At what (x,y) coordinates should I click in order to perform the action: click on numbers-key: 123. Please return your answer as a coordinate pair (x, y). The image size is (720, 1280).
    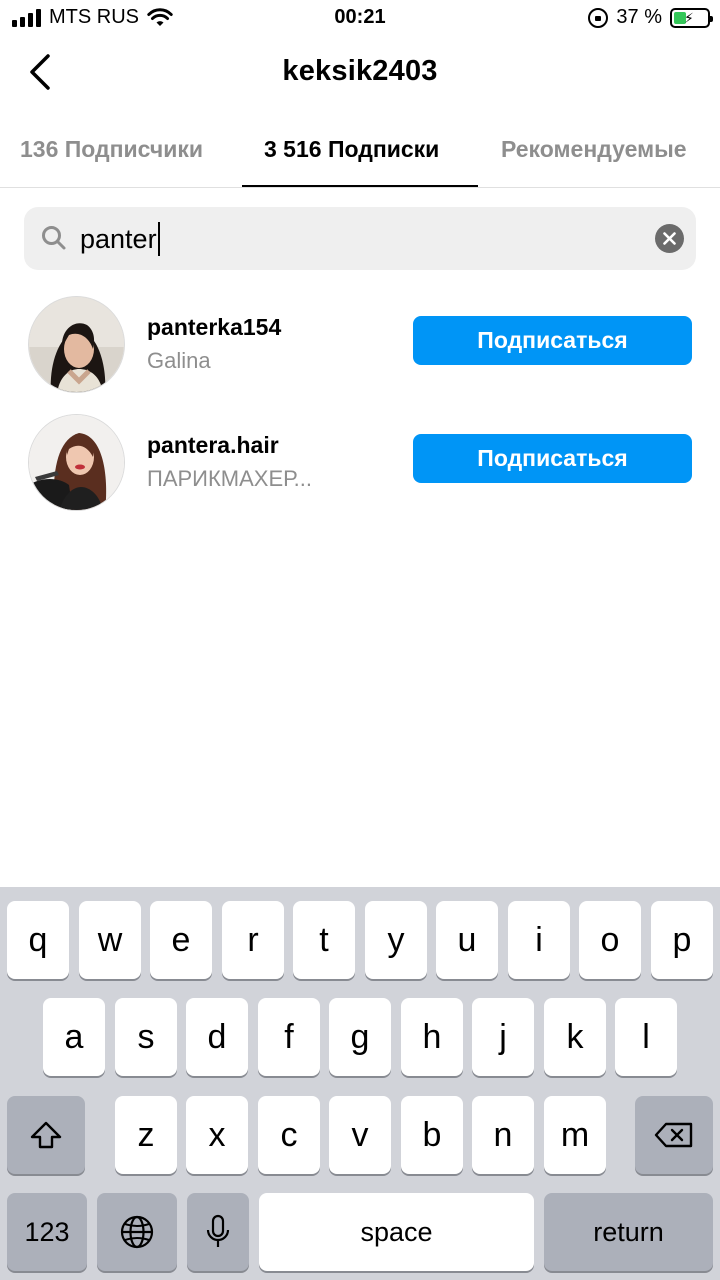
    Looking at the image, I should click on (47, 1232).